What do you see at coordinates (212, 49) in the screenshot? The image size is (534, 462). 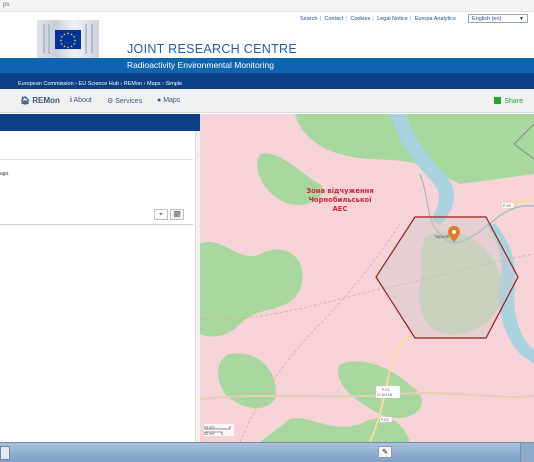 I see `site-title: JOINT RESEARCH CENTRE` at bounding box center [212, 49].